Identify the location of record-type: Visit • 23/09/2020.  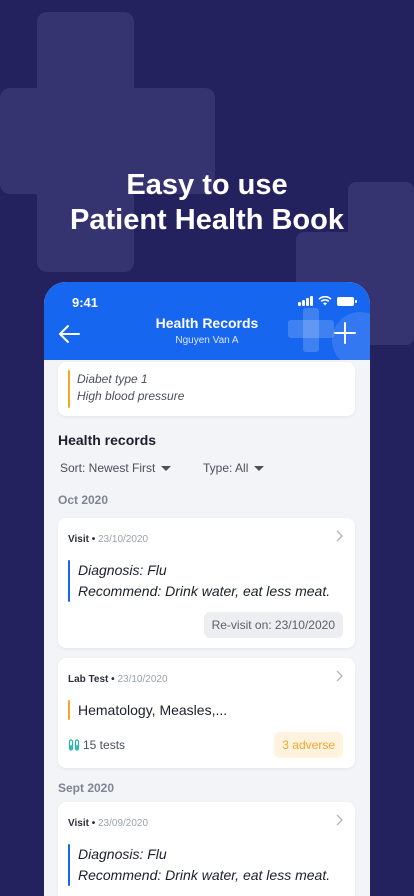
(108, 823).